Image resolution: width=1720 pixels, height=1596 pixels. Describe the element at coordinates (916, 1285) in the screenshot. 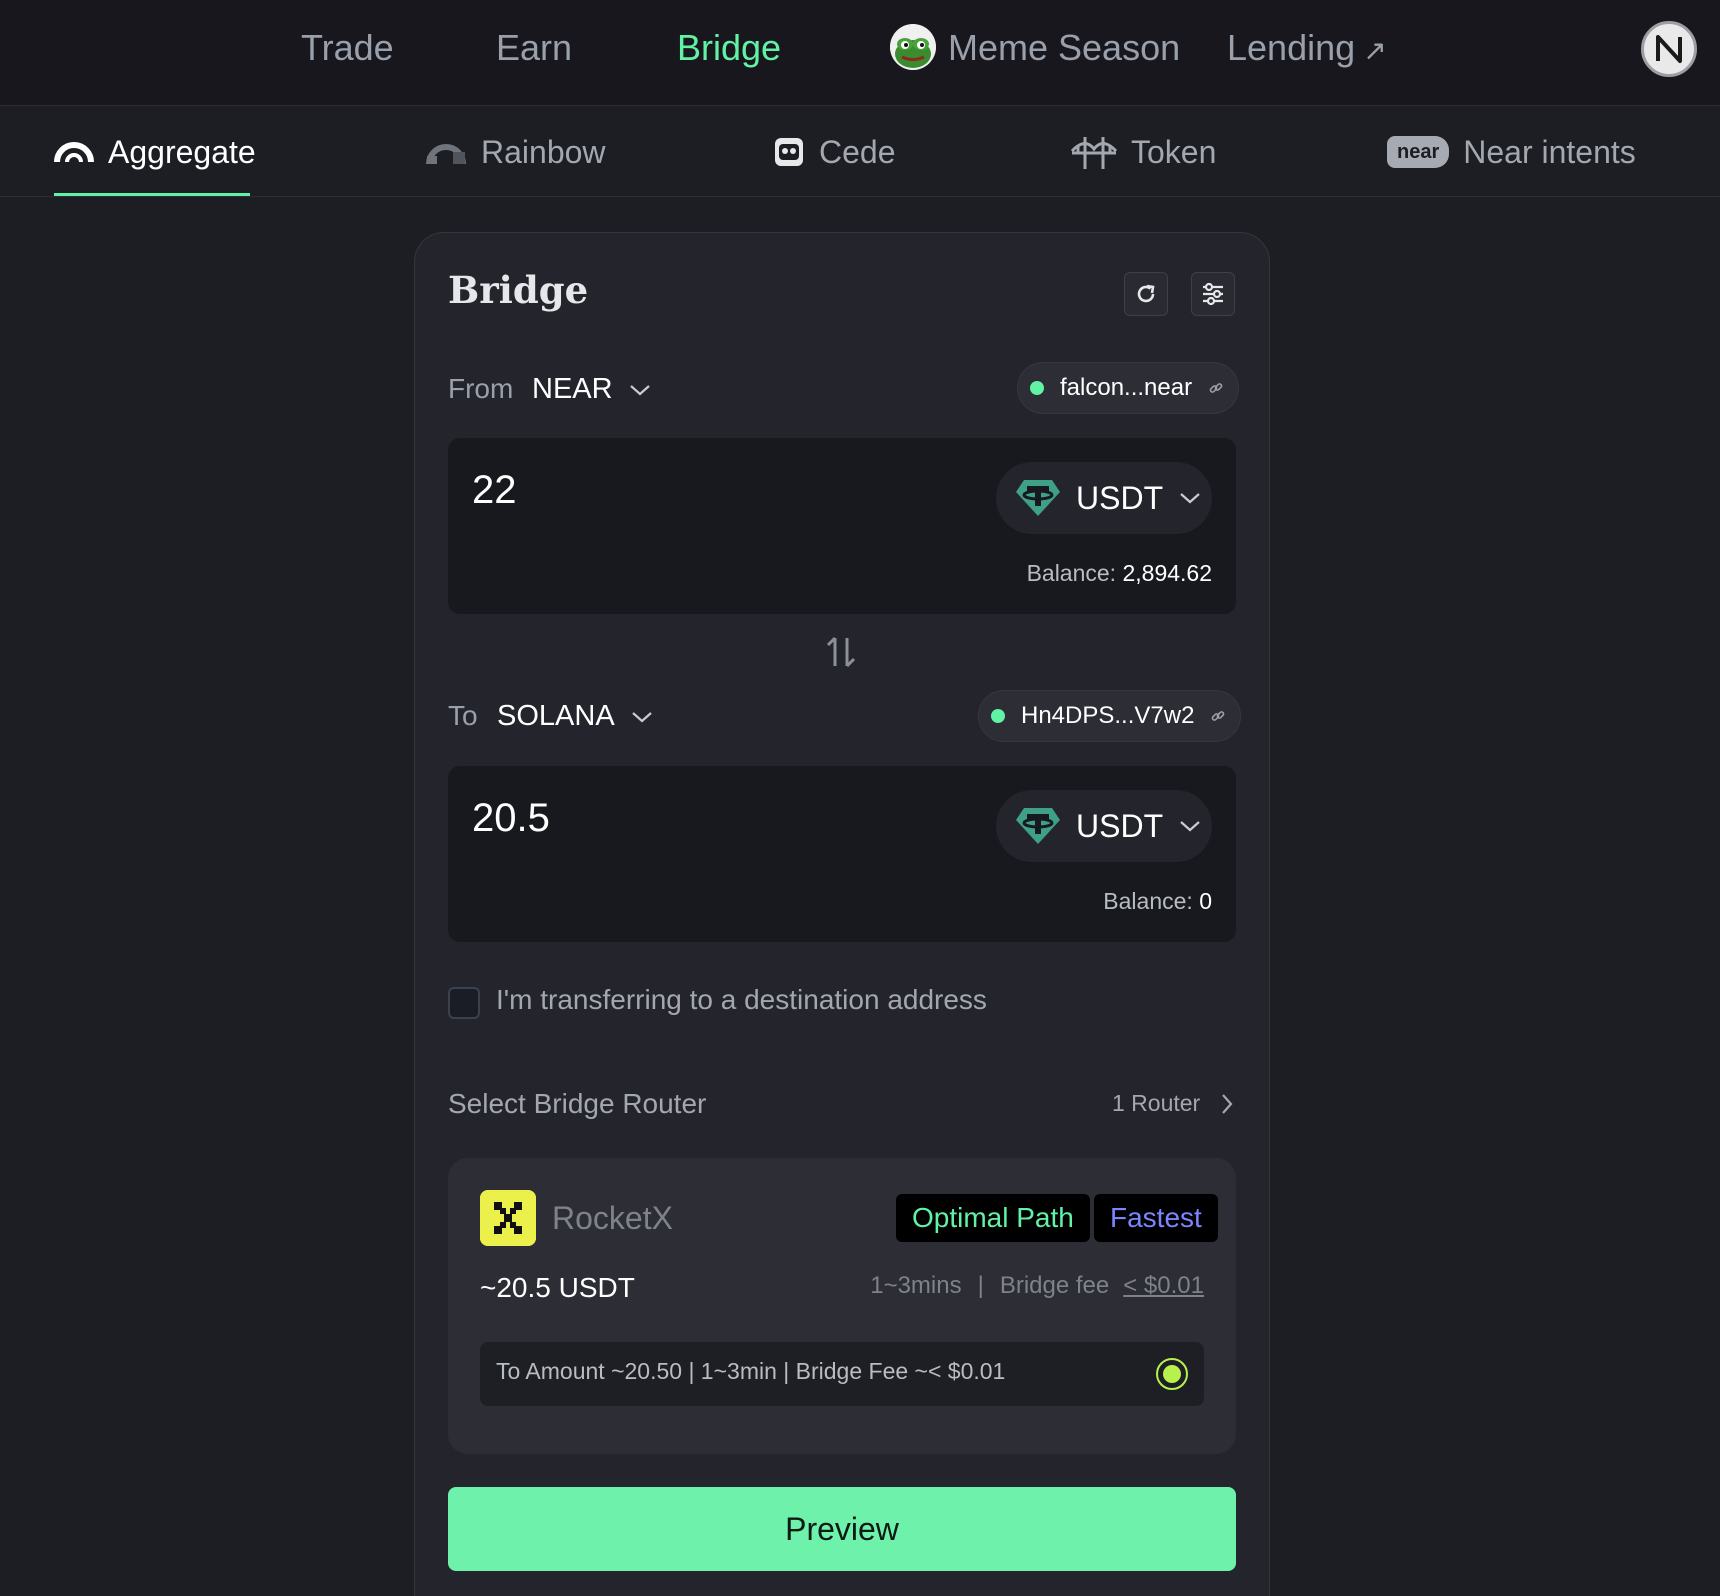

I see `router-time: 1~3mins` at that location.